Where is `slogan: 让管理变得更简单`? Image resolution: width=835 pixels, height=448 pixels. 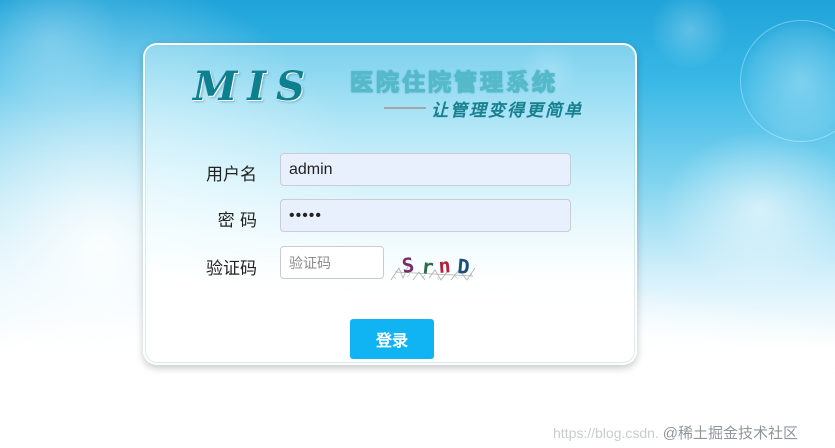
slogan: 让管理变得更简单 is located at coordinates (507, 111).